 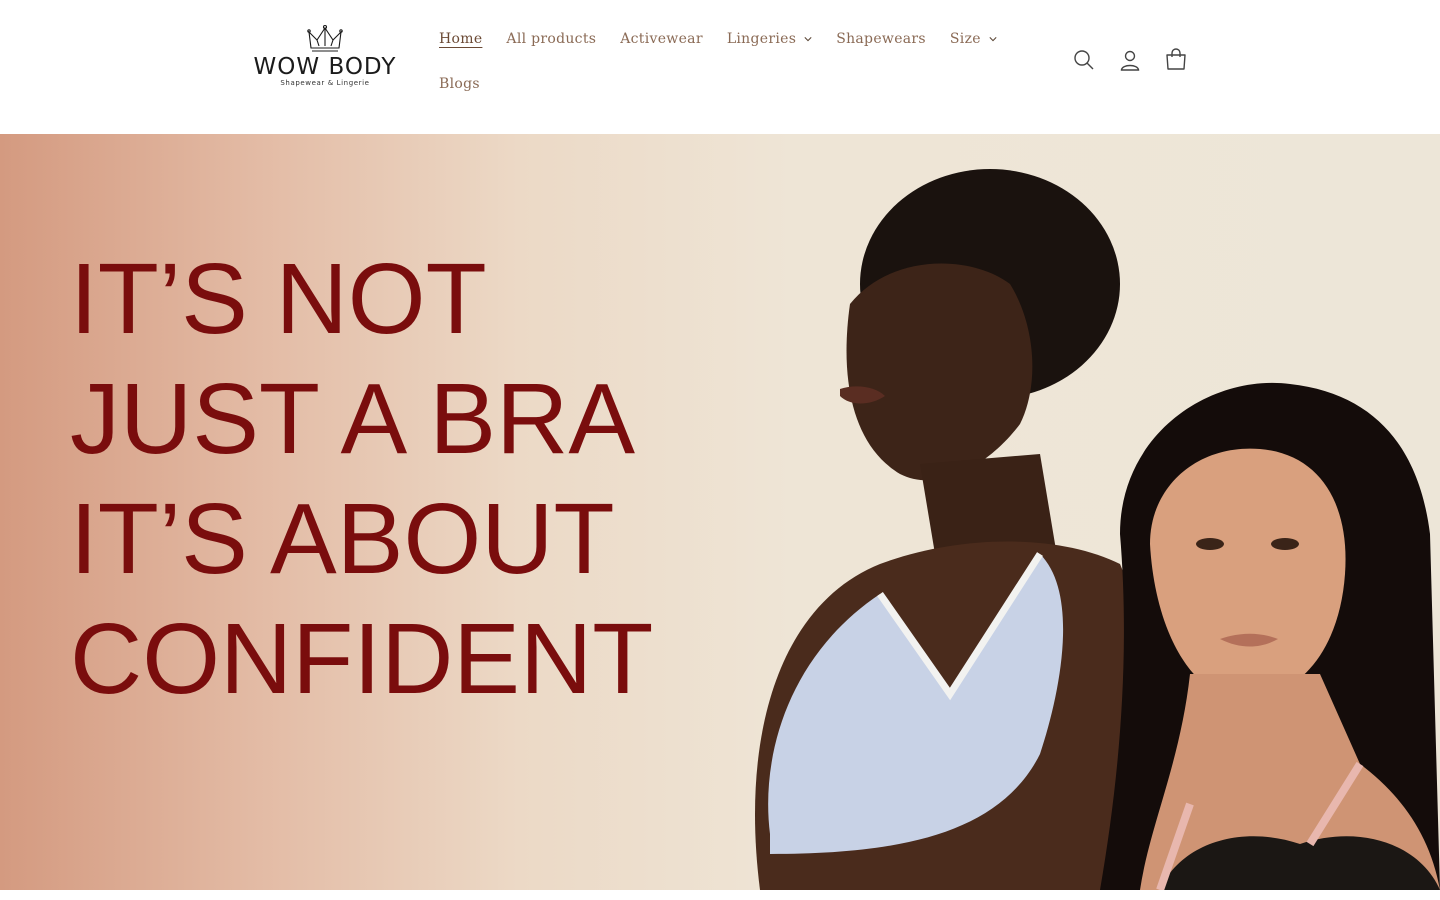 What do you see at coordinates (342, 539) in the screenshot?
I see `hero-line-3: IT’S ABOUT` at bounding box center [342, 539].